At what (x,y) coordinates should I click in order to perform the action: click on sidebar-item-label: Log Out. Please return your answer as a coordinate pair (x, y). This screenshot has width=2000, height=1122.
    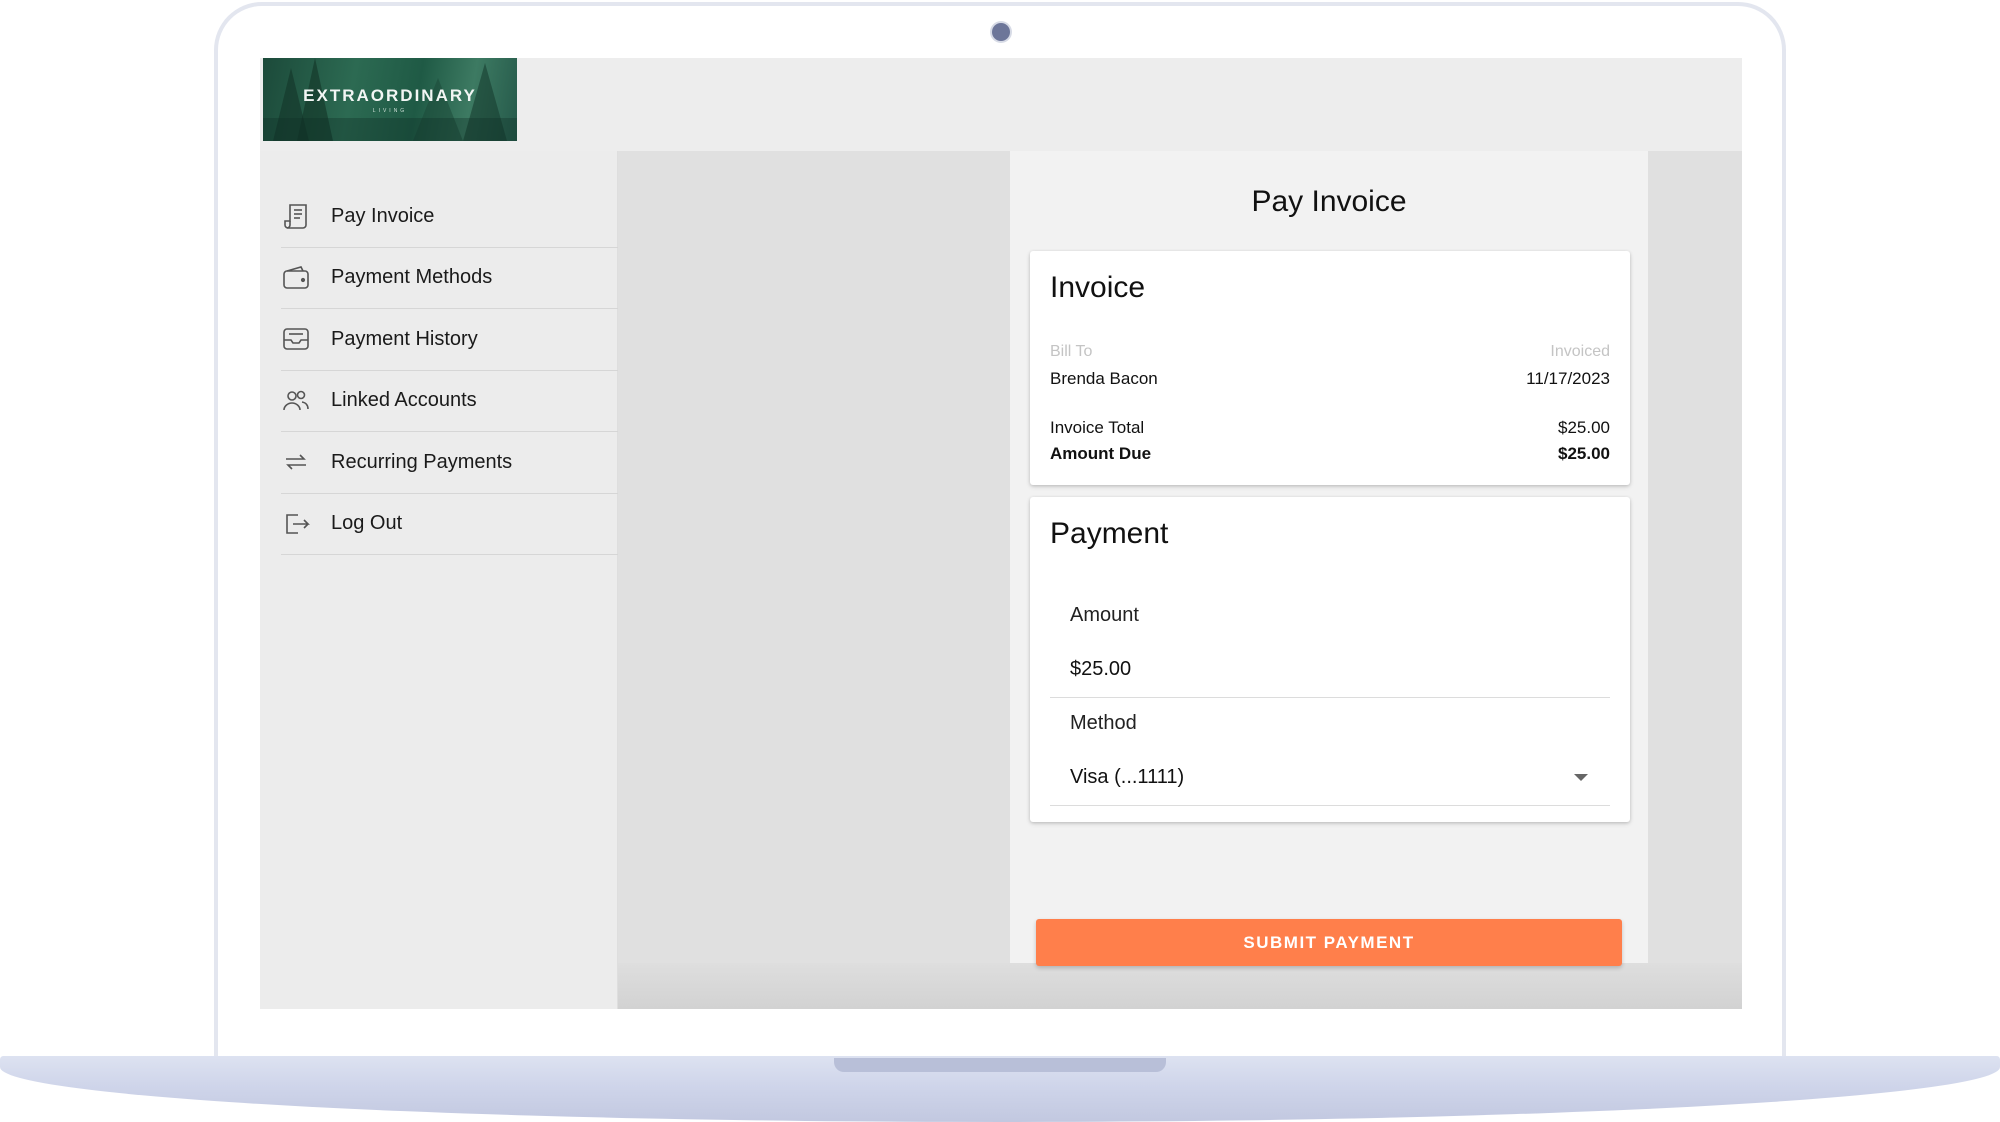
    Looking at the image, I should click on (367, 523).